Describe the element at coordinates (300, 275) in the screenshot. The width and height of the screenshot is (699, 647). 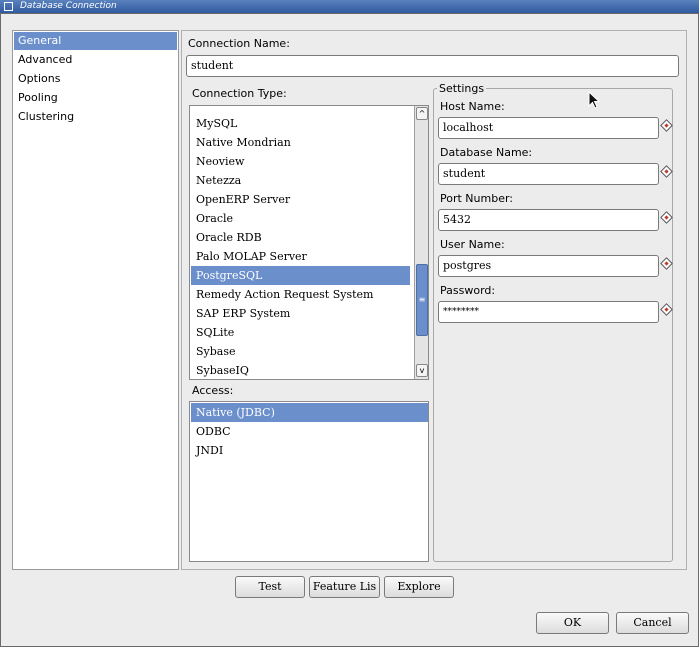
I see `list-item-selected: PostgreSQL` at that location.